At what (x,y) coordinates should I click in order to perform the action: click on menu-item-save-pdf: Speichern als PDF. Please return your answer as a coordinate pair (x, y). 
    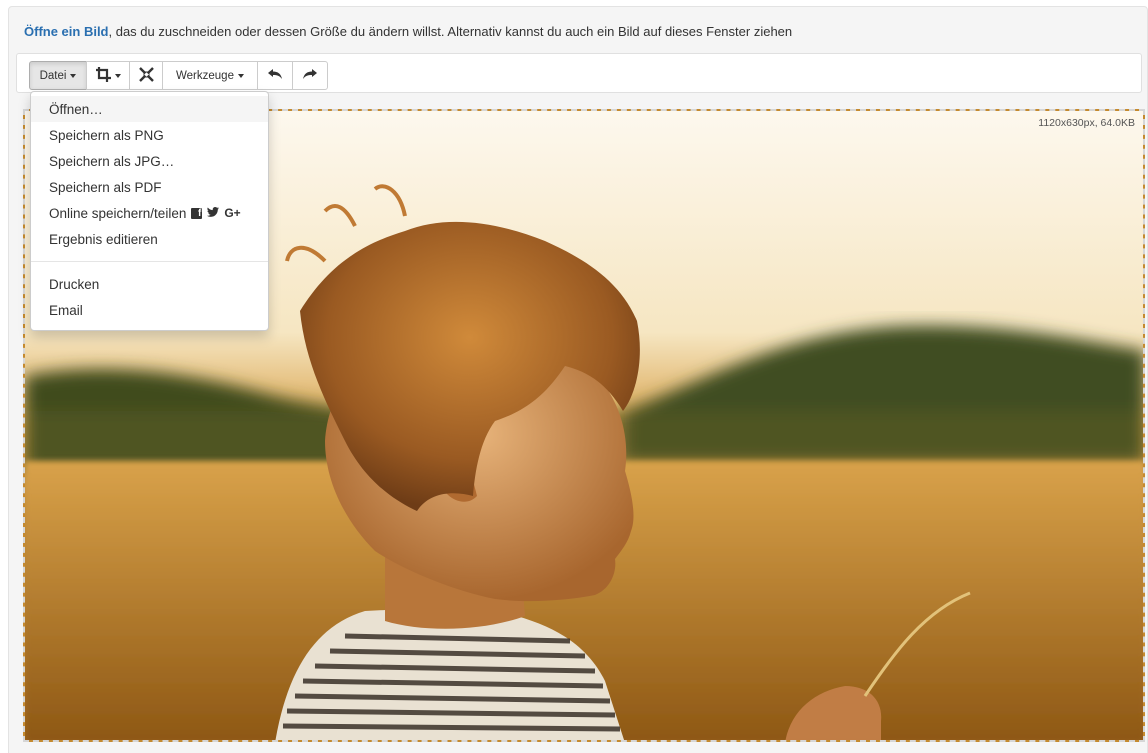
    Looking at the image, I should click on (149, 187).